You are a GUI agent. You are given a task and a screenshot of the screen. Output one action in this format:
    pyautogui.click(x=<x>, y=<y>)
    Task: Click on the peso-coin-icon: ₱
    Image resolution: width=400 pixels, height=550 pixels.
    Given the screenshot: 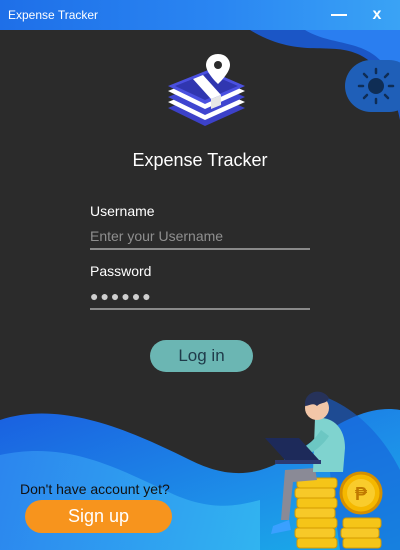 What is the action you would take?
    pyautogui.click(x=361, y=493)
    